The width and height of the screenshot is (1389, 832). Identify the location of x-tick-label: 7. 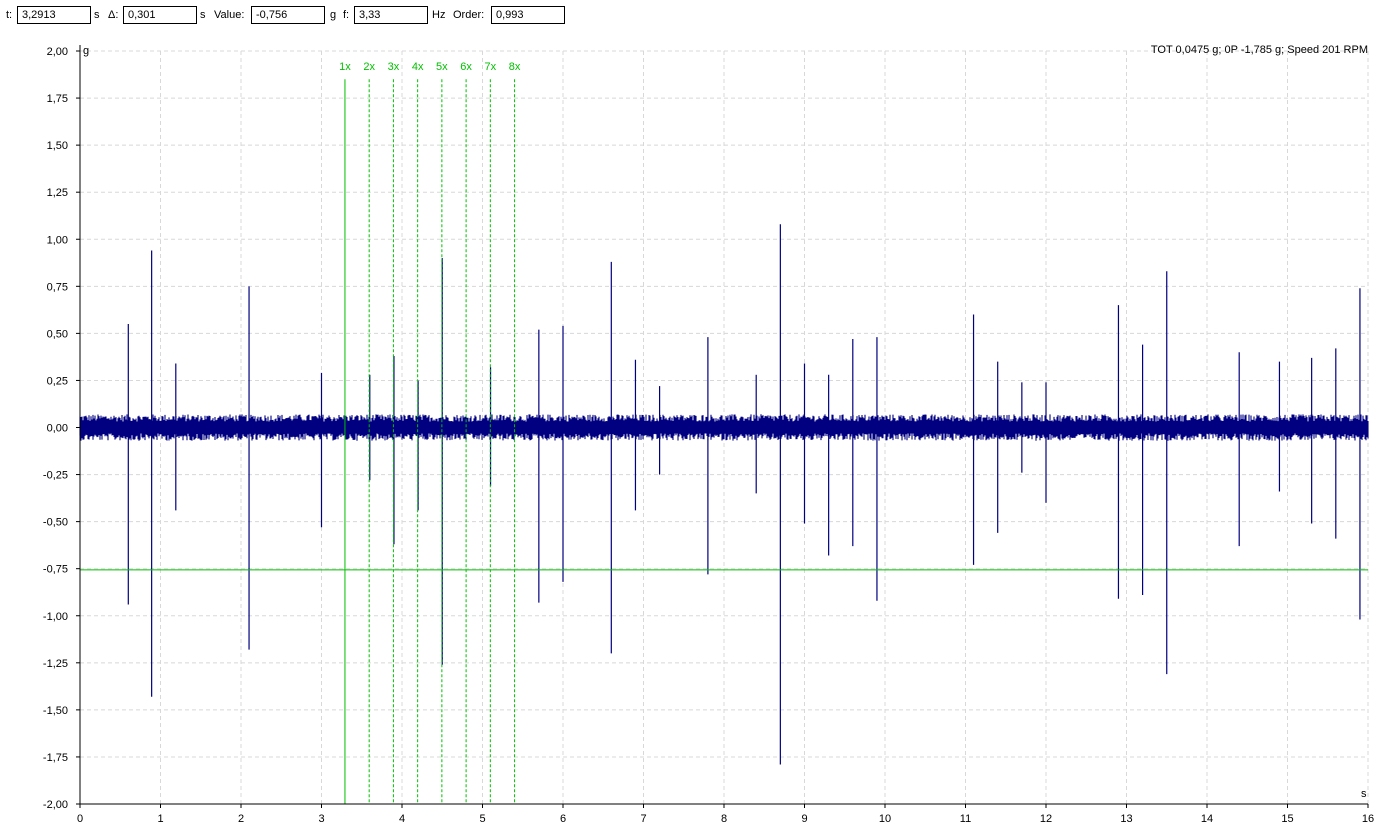
(643, 819).